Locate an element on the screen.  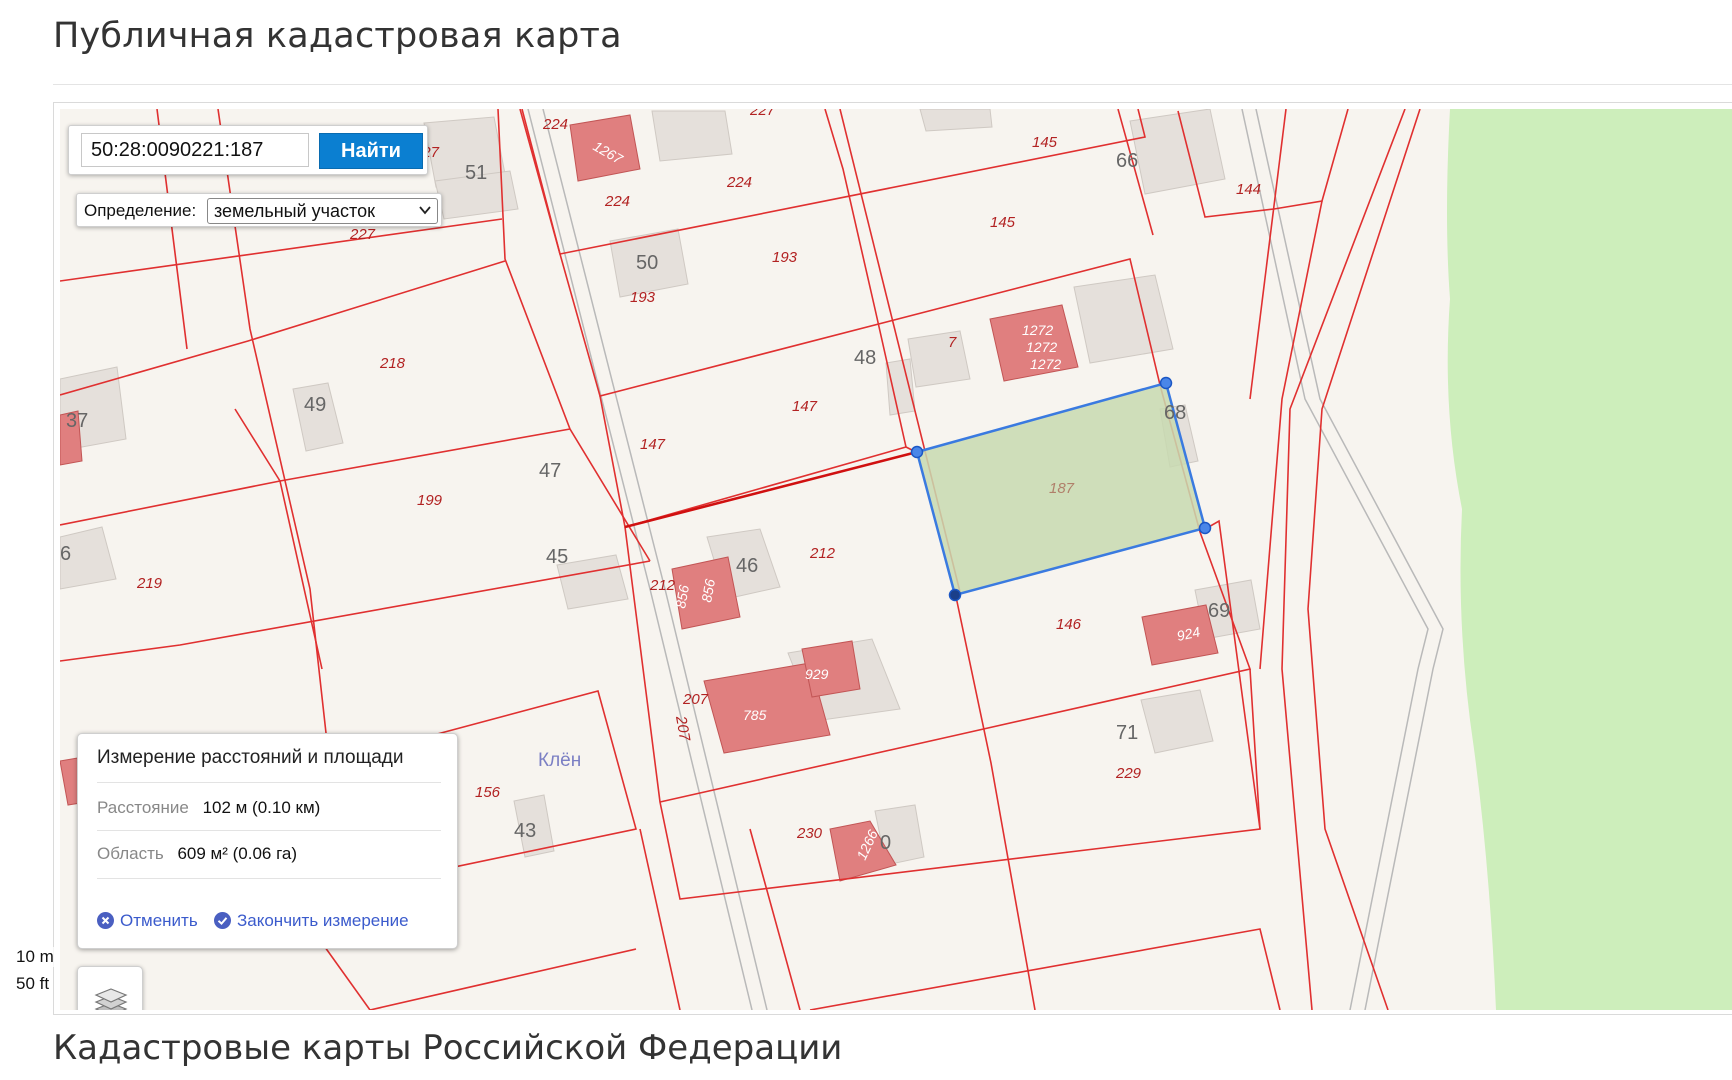
section-title: Кадастровые карты Российской Федерации is located at coordinates (448, 1048).